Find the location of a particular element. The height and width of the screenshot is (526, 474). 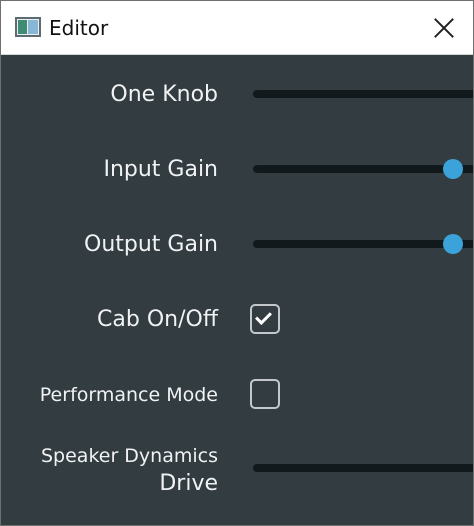

speaker-dynamics-label-line2: Drive is located at coordinates (188, 483).